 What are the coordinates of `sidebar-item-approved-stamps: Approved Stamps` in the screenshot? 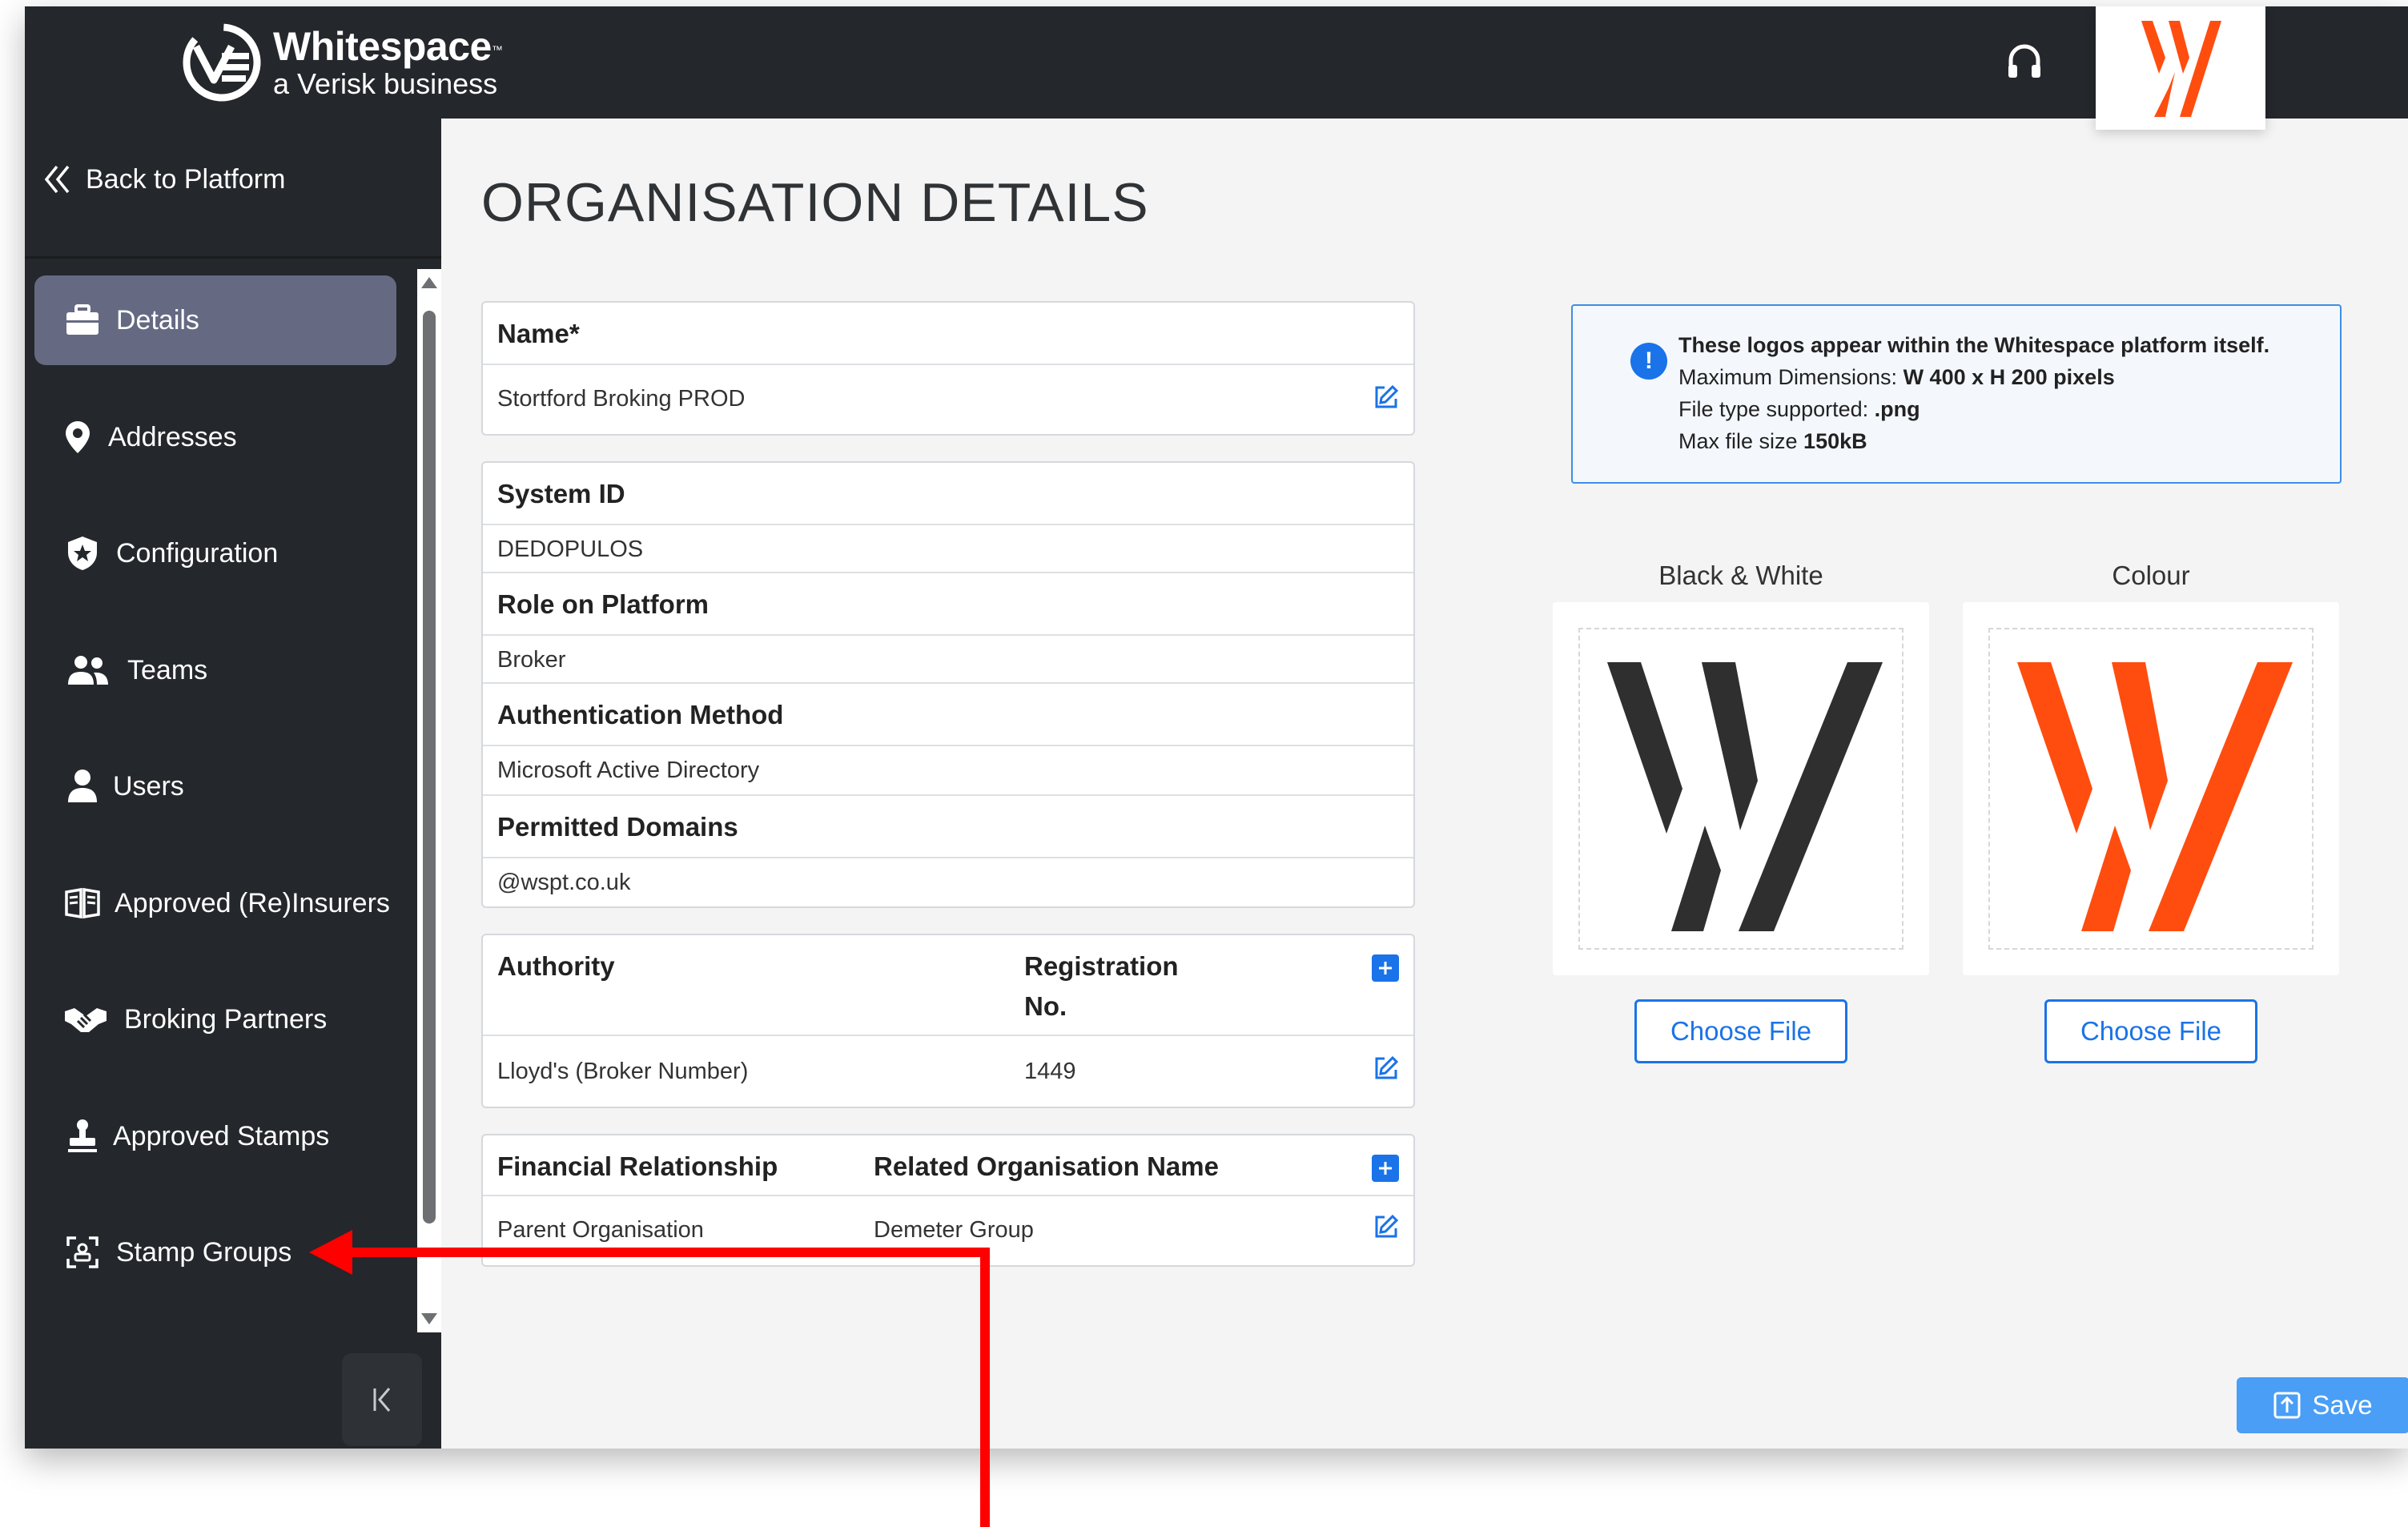 It's located at (215, 1136).